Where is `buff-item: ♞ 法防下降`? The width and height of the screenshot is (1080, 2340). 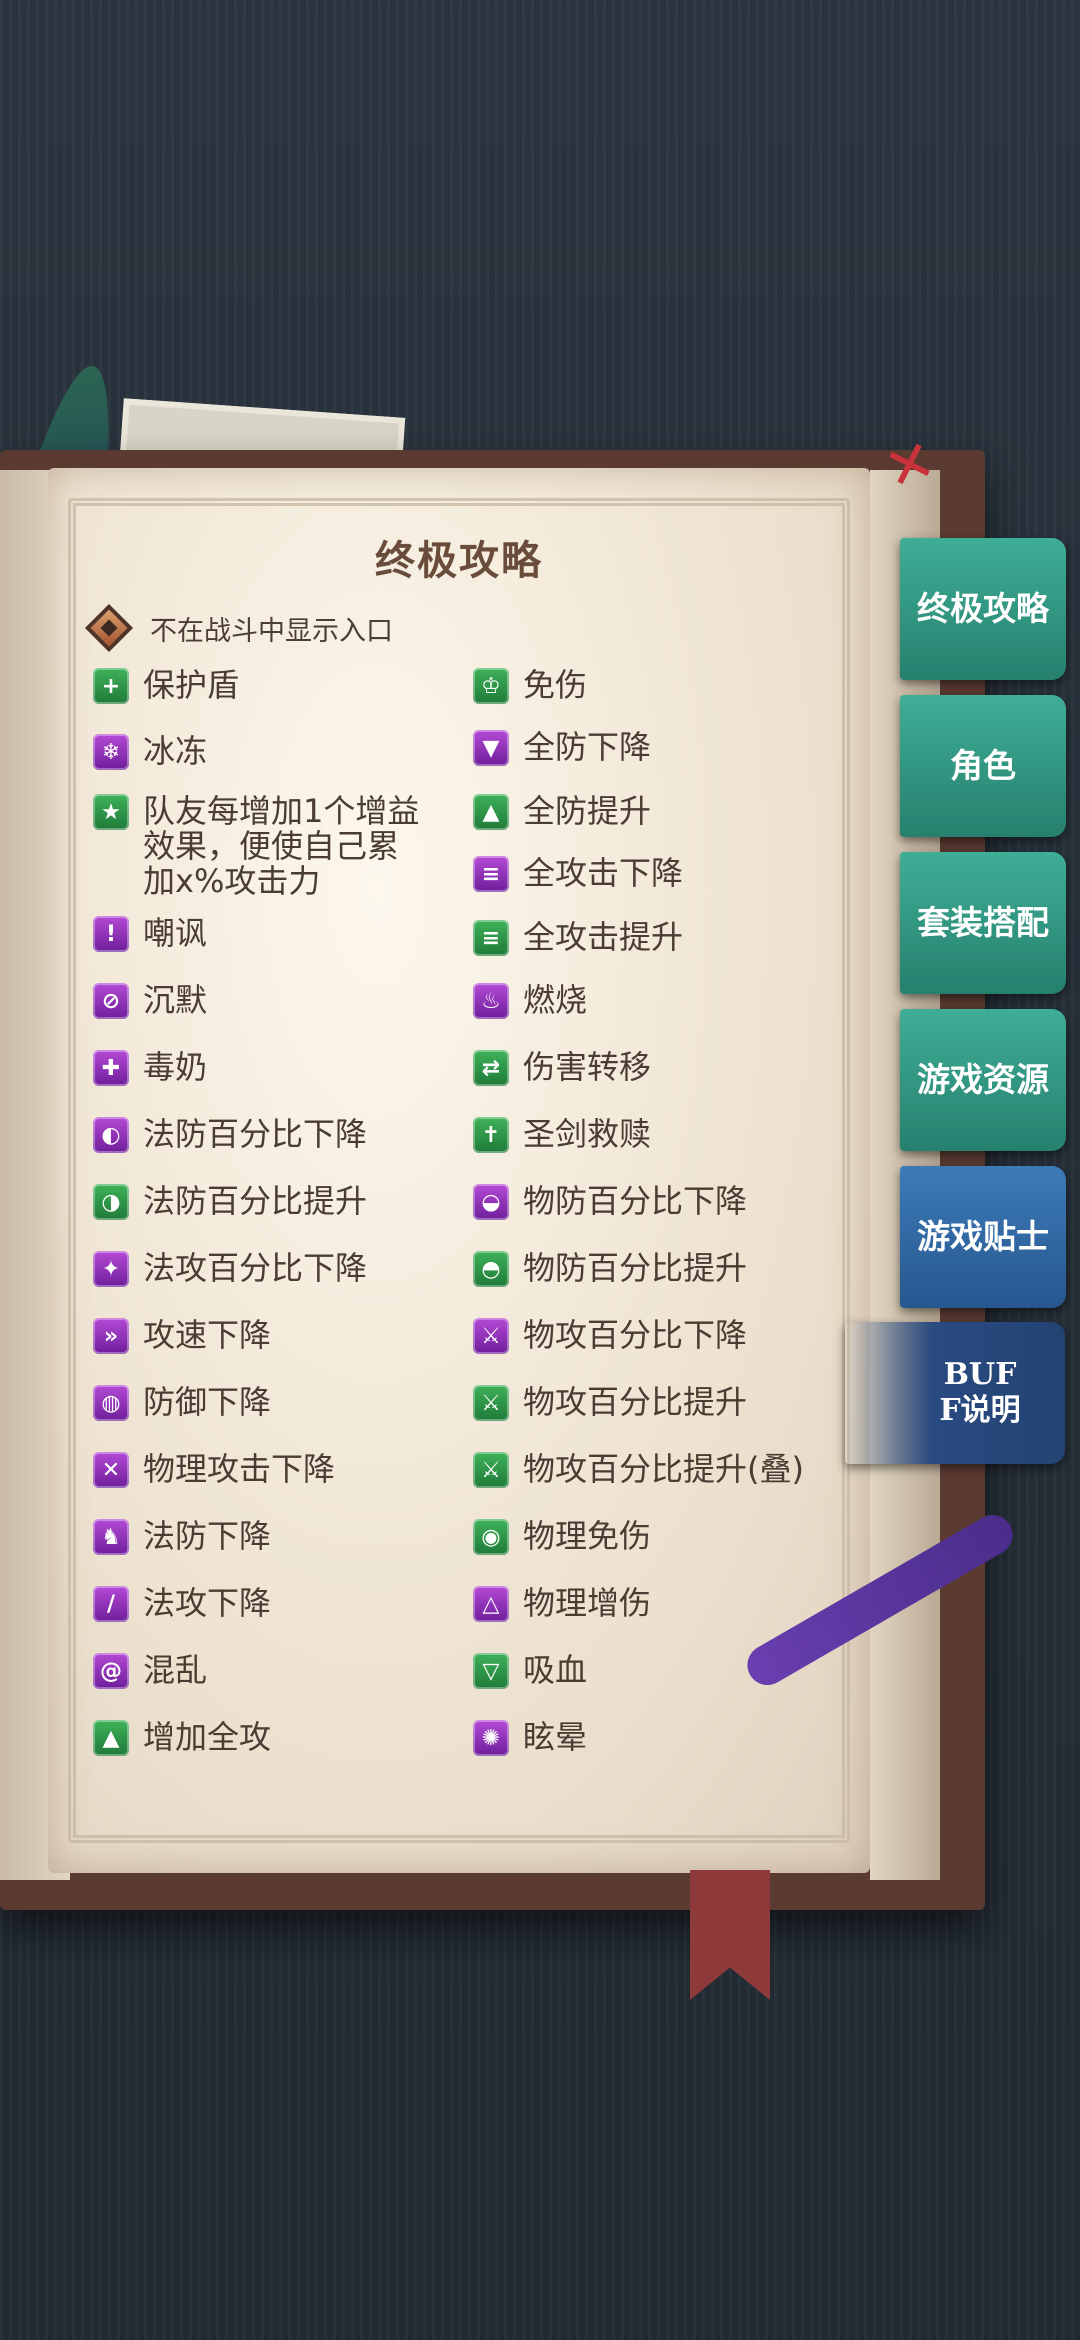 buff-item: ♞ 法防下降 is located at coordinates (258, 1537).